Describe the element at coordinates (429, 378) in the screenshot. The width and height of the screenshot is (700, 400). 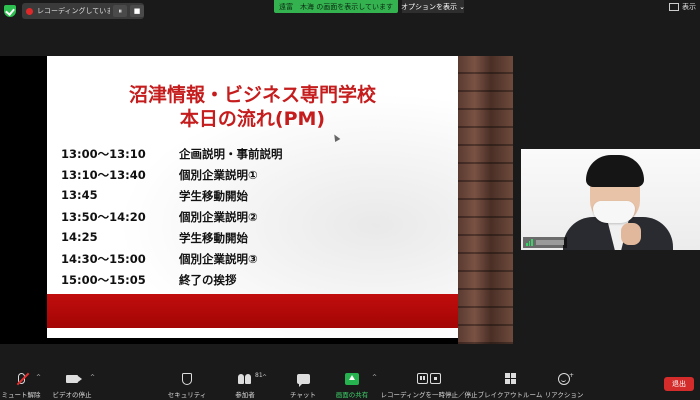
I see `pause-stop-icon` at that location.